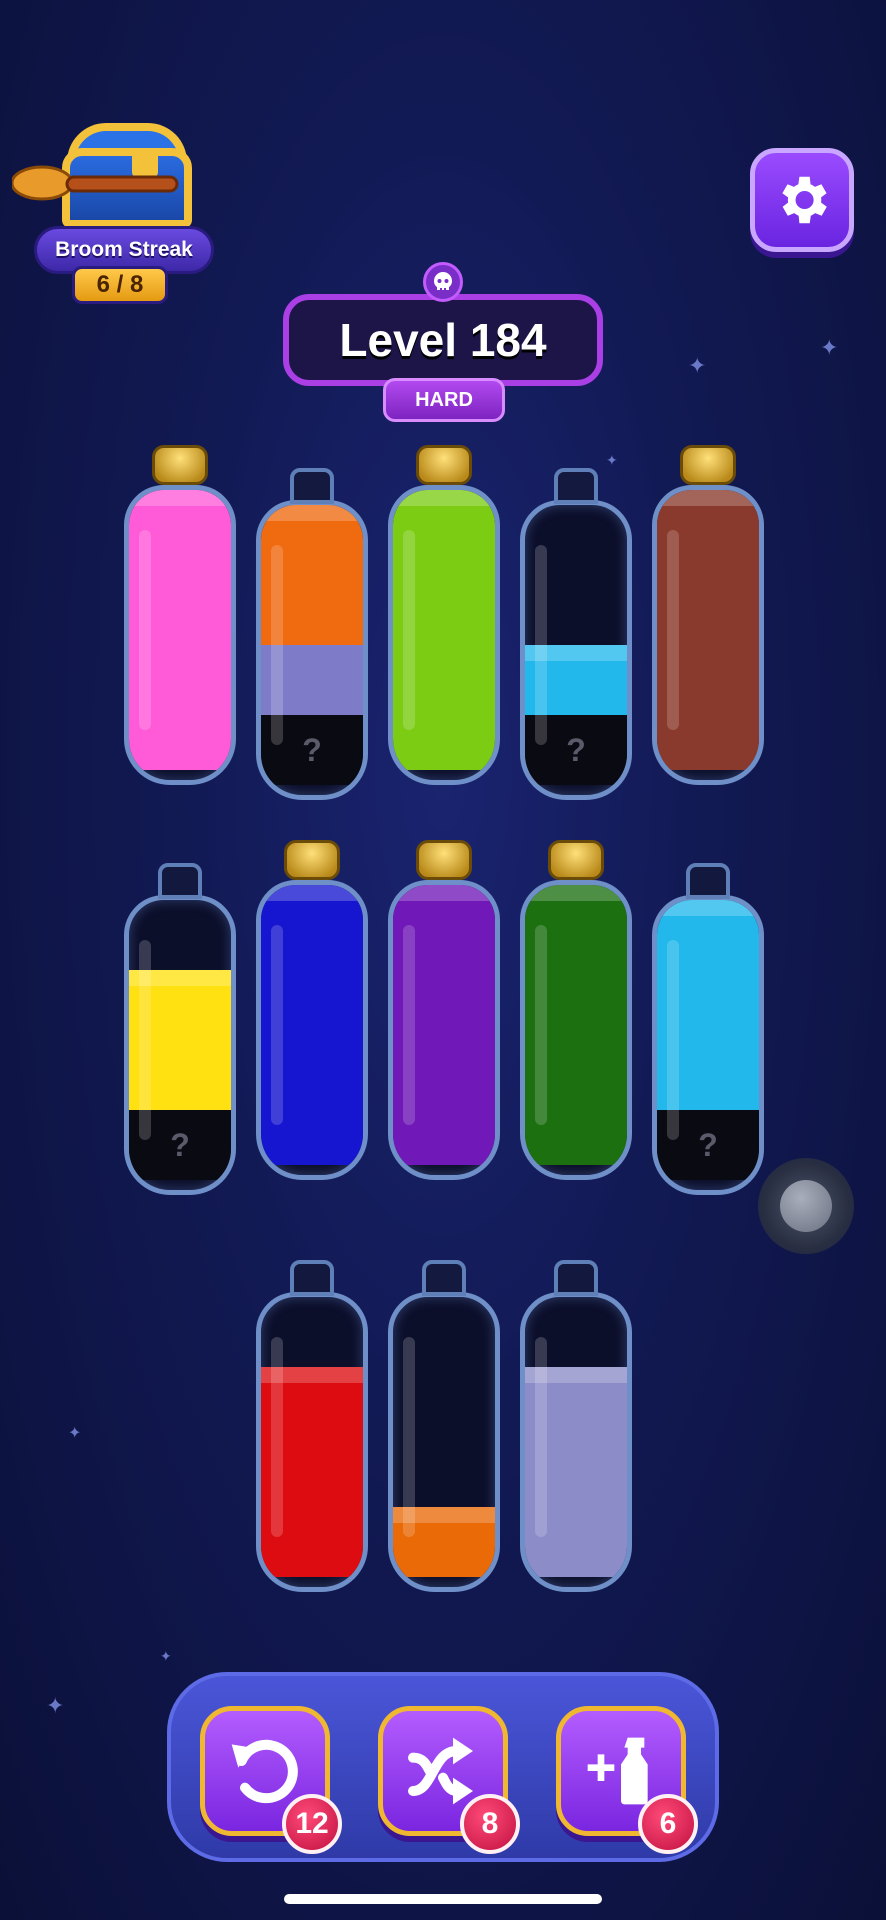 The height and width of the screenshot is (1920, 886). Describe the element at coordinates (443, 340) in the screenshot. I see `level-title: Level 184` at that location.